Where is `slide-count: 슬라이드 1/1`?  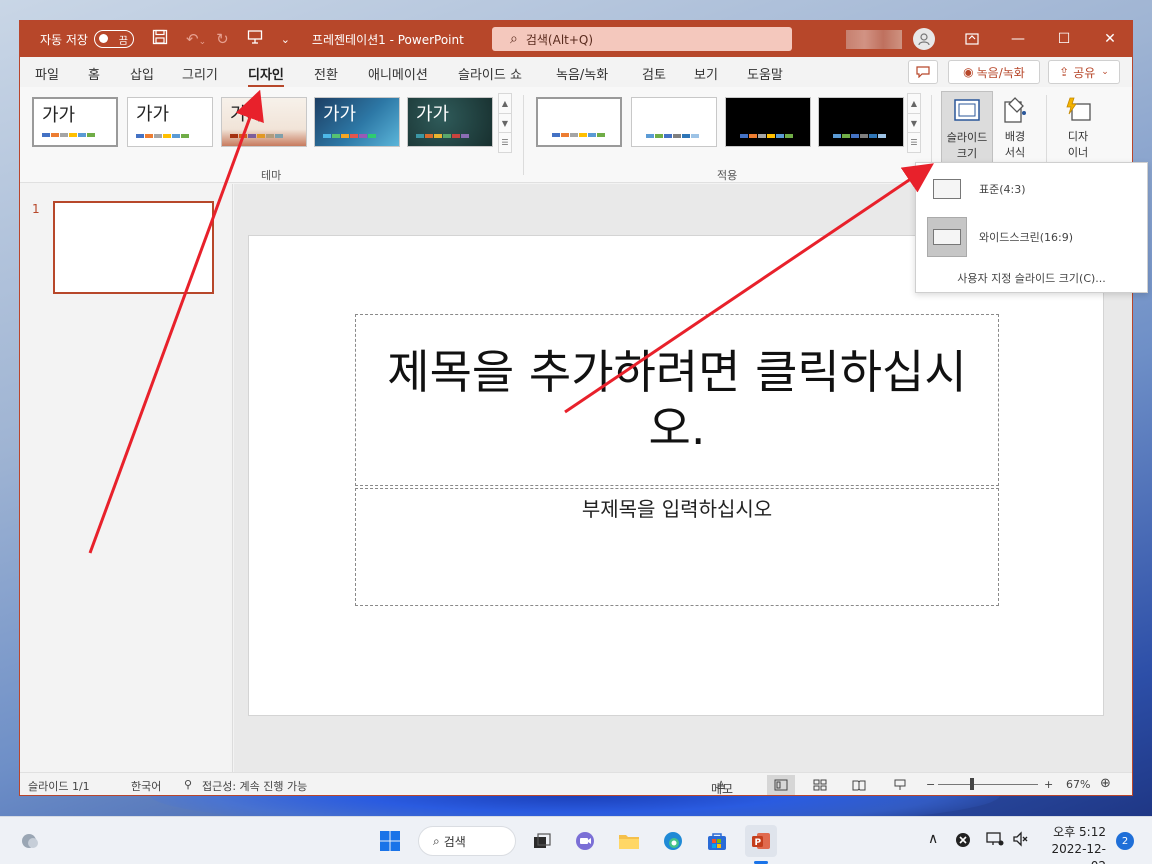
slide-count: 슬라이드 1/1 is located at coordinates (59, 786).